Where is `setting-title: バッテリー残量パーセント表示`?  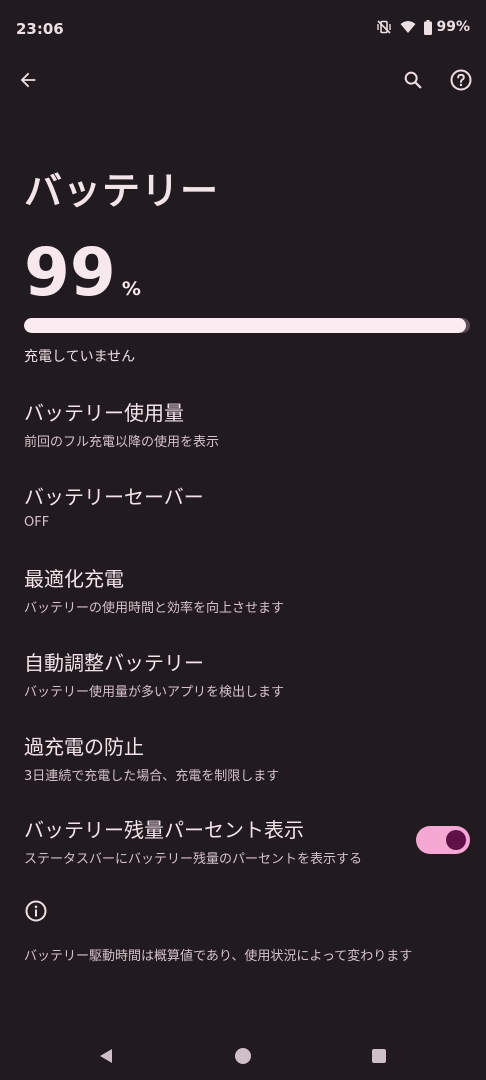 setting-title: バッテリー残量パーセント表示 is located at coordinates (164, 830).